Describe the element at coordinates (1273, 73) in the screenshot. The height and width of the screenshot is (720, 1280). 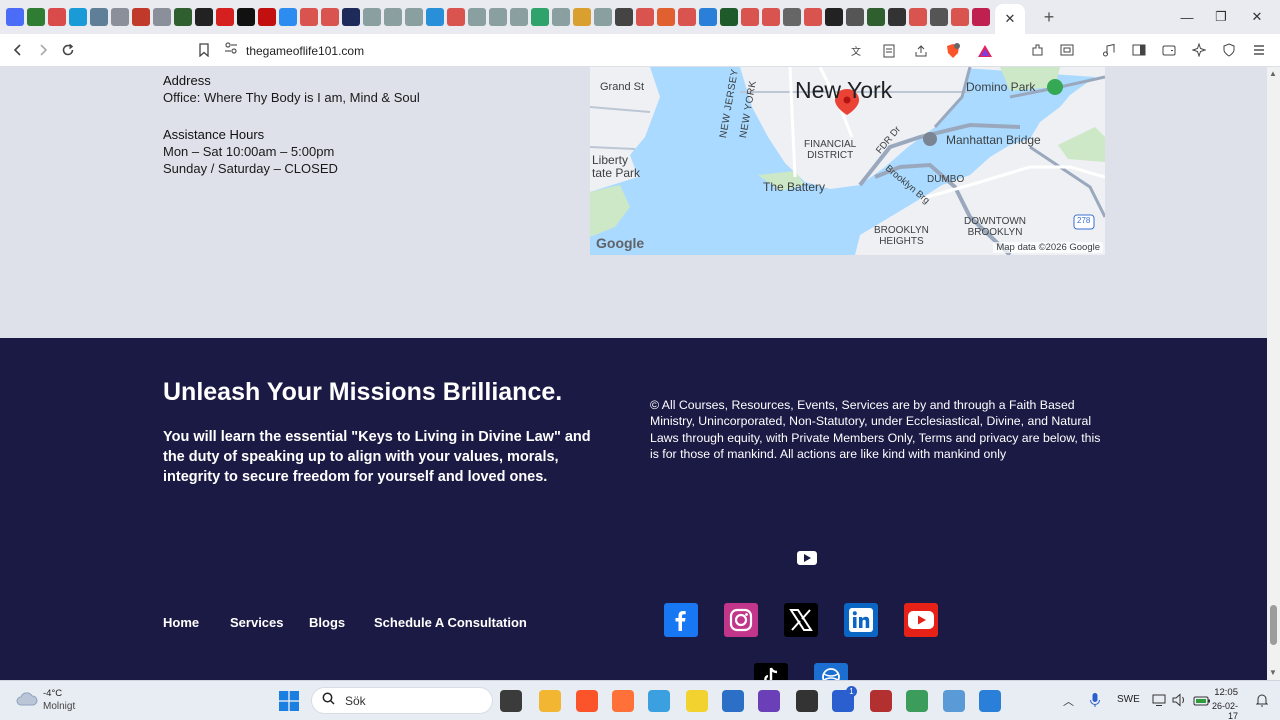
I see `scroll-up-icon: ▲` at that location.